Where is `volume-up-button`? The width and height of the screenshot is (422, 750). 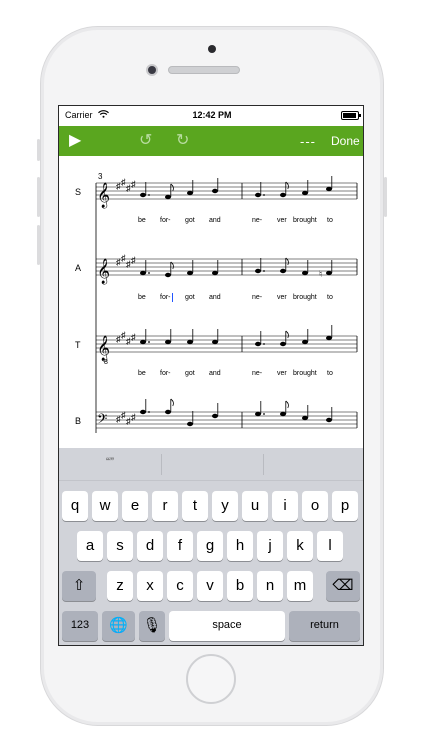 volume-up-button is located at coordinates (38, 197).